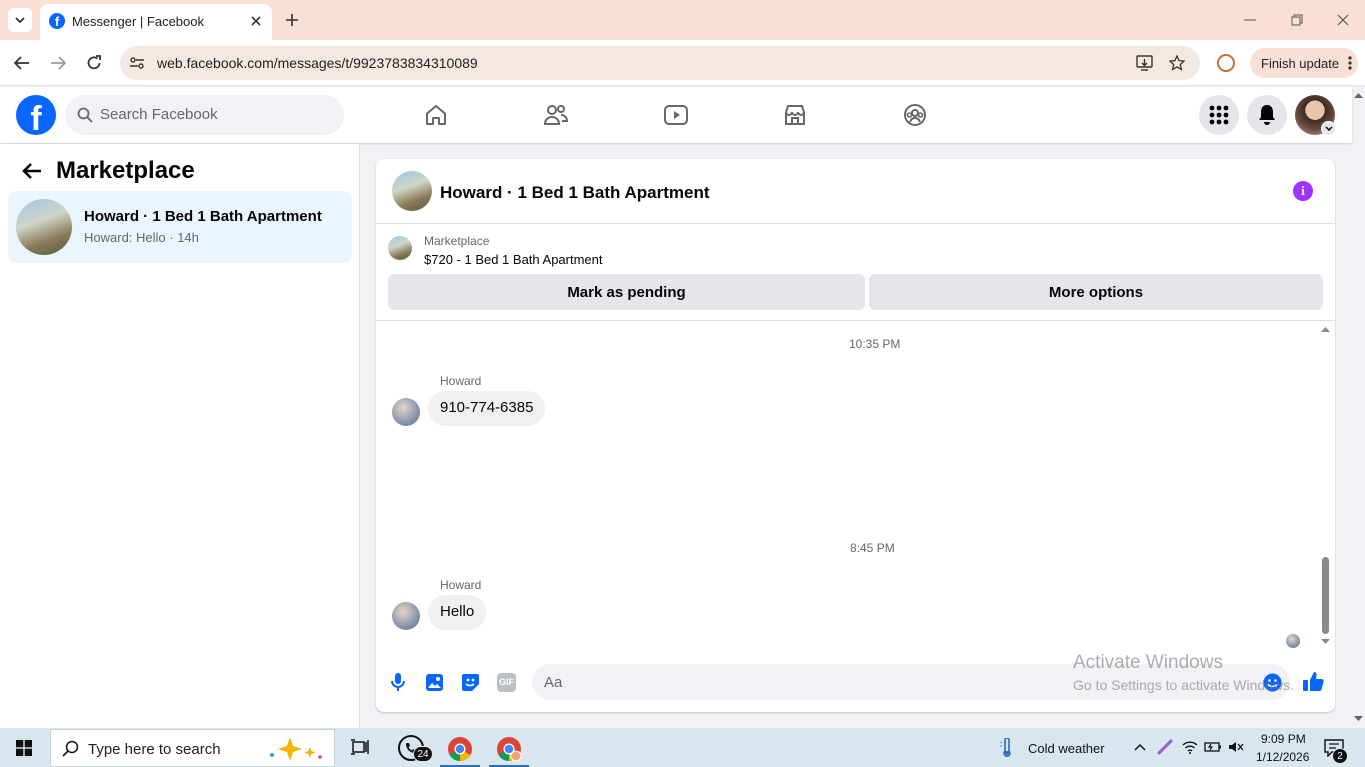 The width and height of the screenshot is (1365, 767). What do you see at coordinates (400, 248) in the screenshot?
I see `listing-small-thumbnail` at bounding box center [400, 248].